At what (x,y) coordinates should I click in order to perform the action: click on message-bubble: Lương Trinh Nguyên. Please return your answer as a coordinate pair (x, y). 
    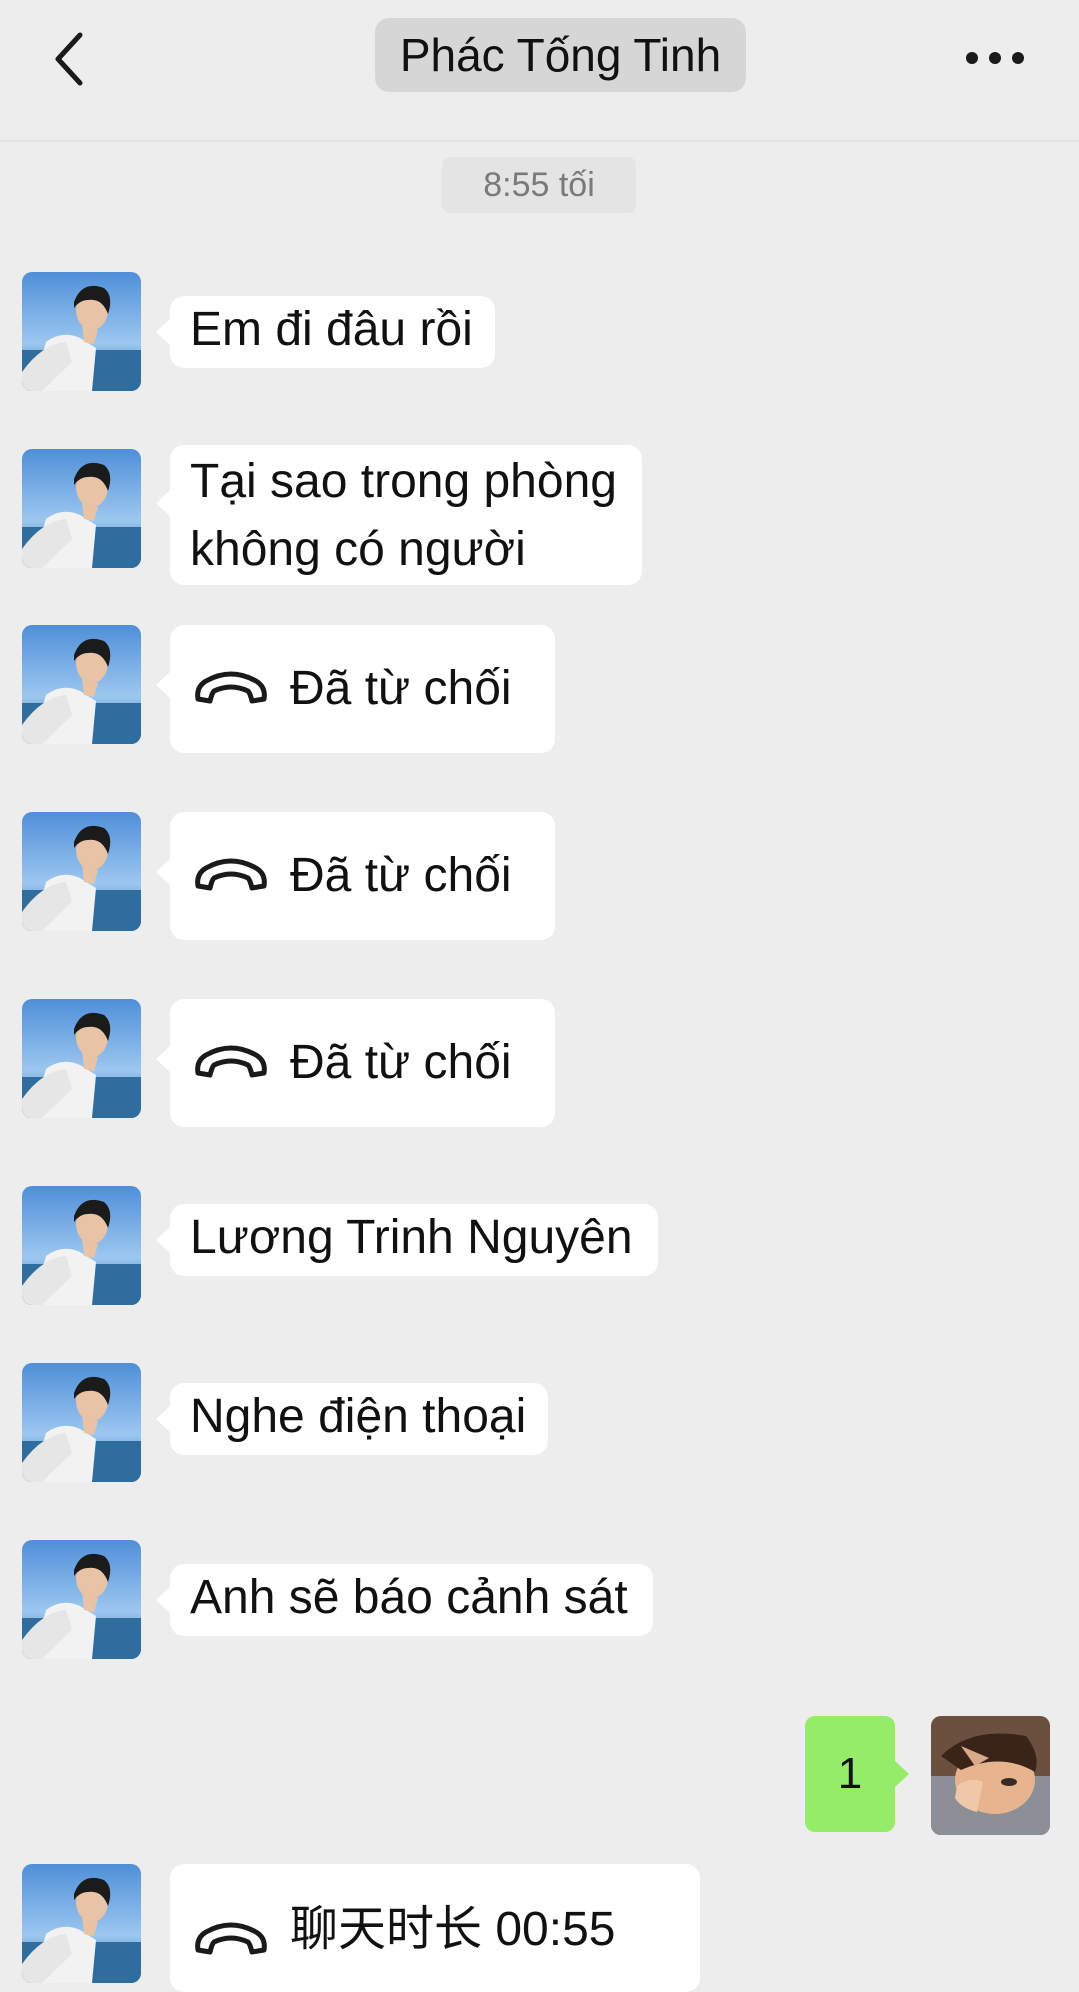
    Looking at the image, I should click on (407, 1240).